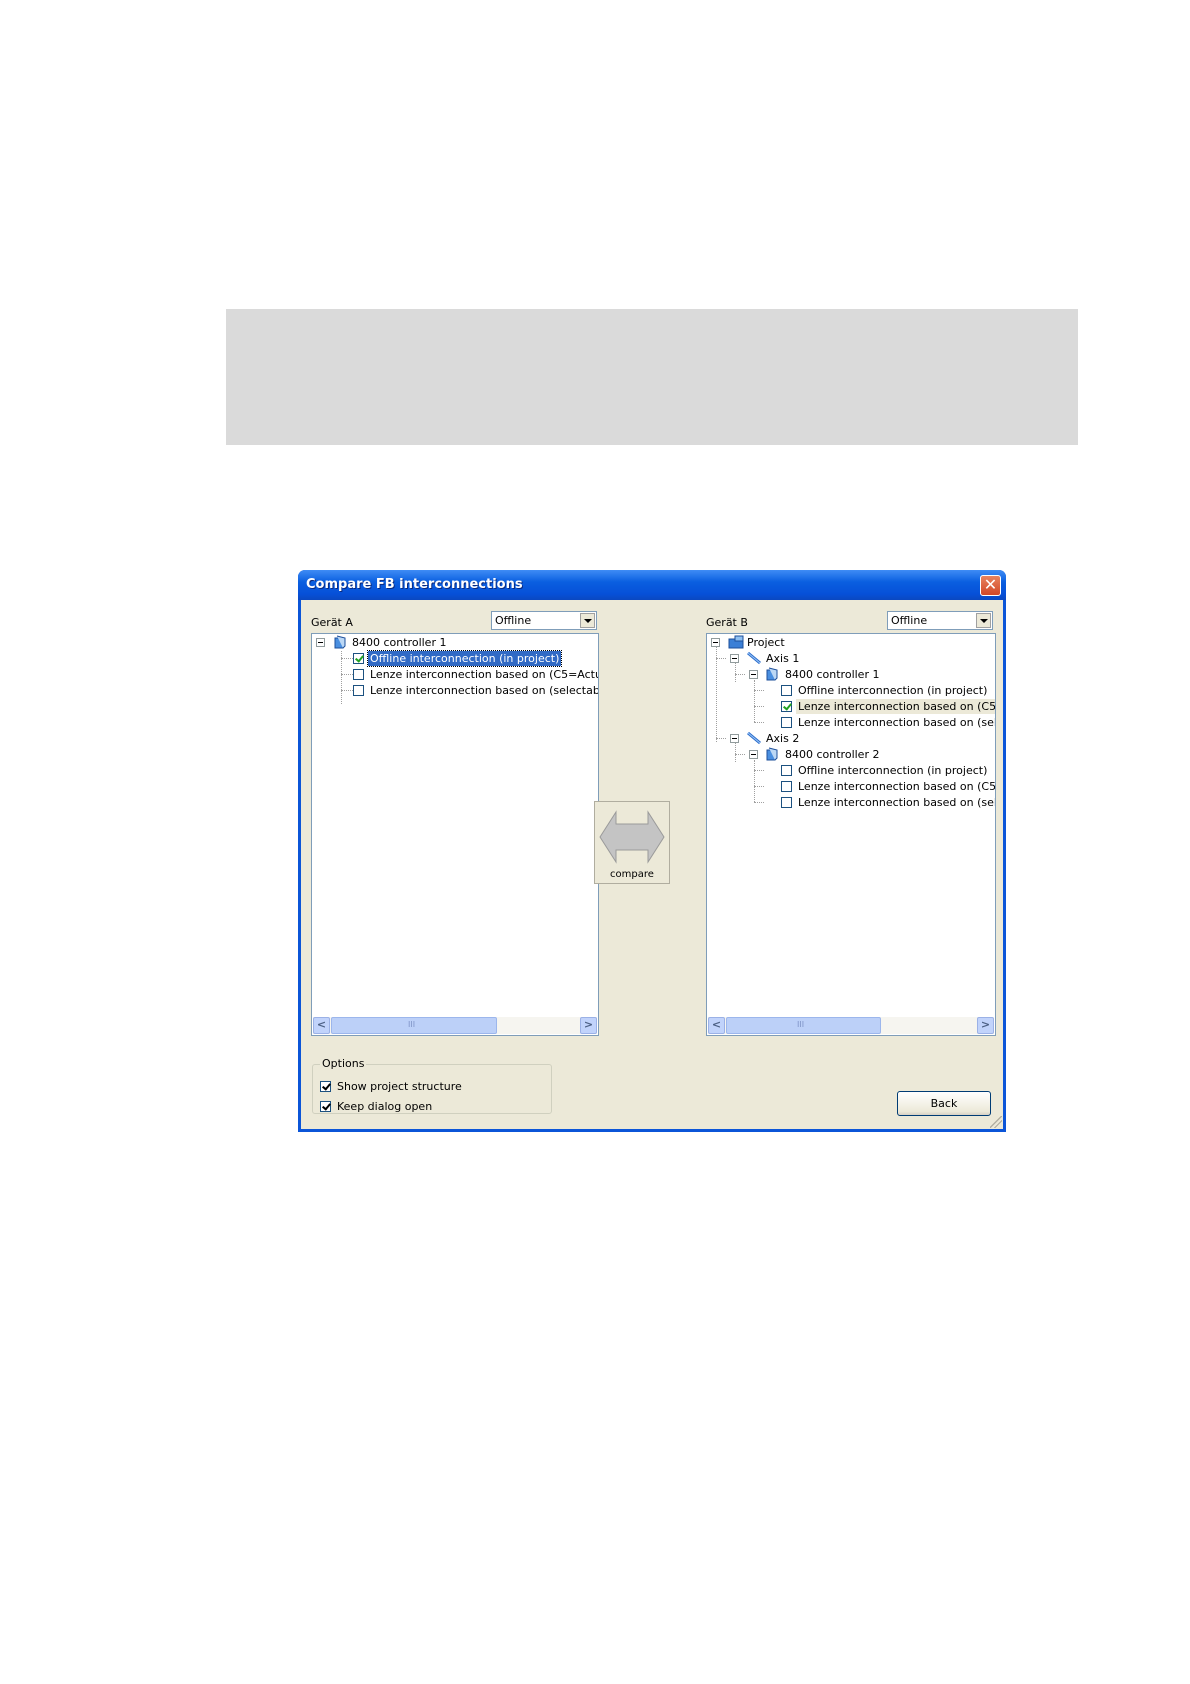 The image size is (1190, 1684). I want to click on tree-node-label: 8400 controller 2, so click(832, 754).